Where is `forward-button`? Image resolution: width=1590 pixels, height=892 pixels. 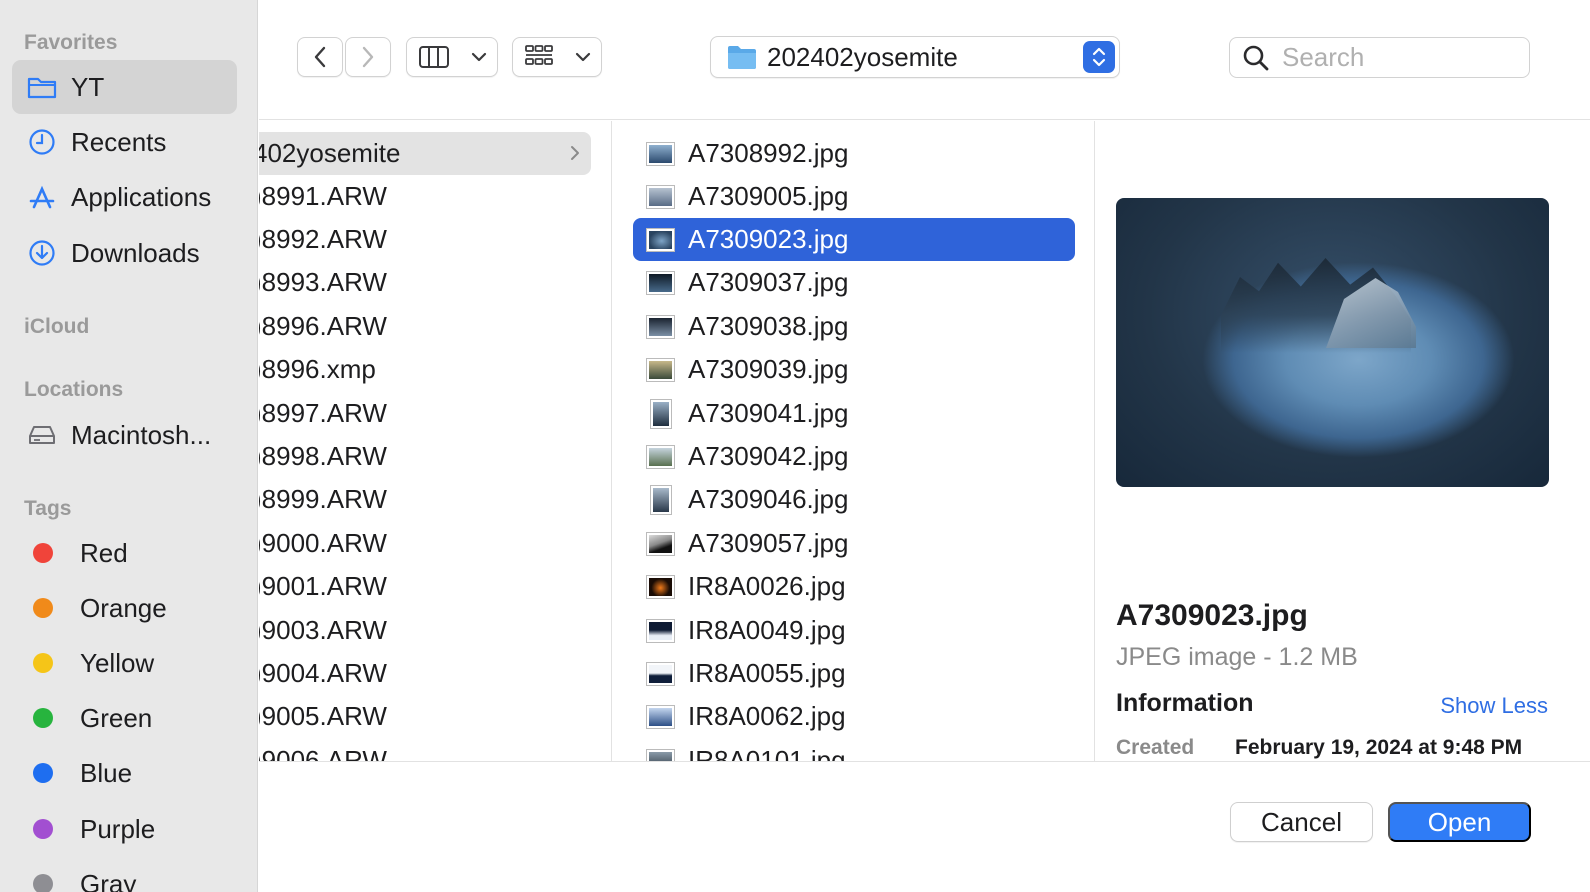
forward-button is located at coordinates (368, 57).